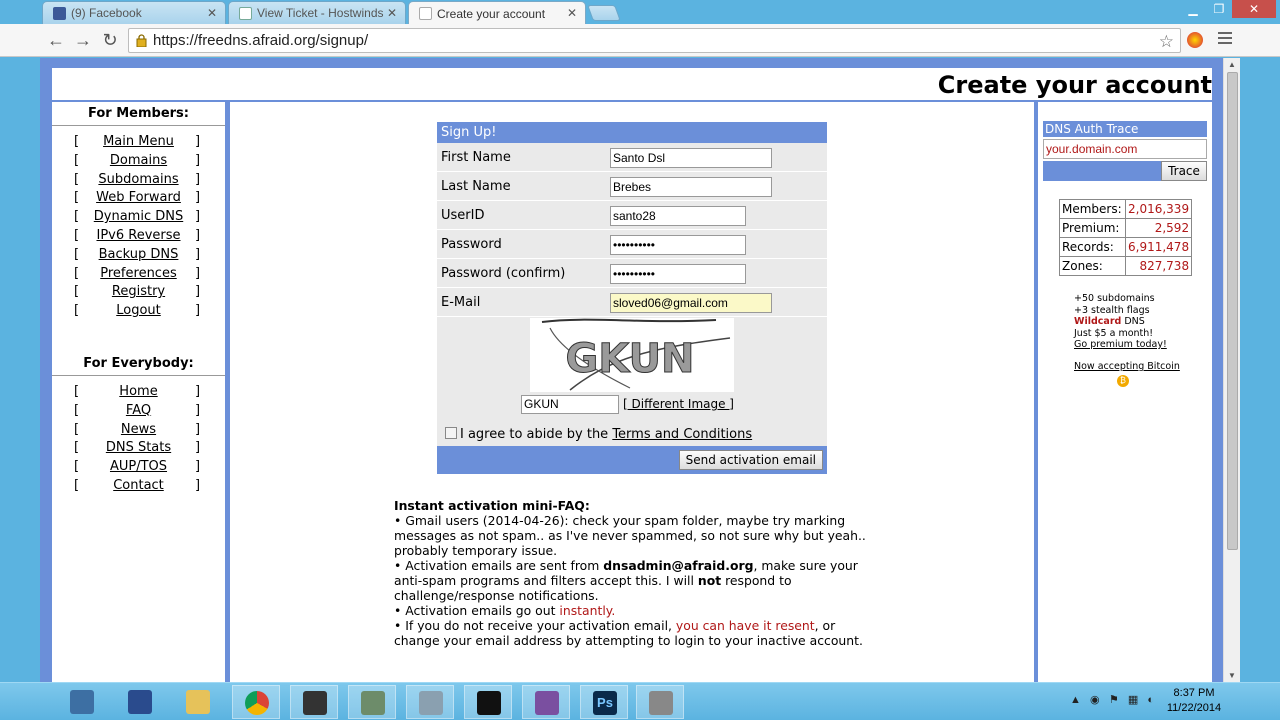 Image resolution: width=1280 pixels, height=720 pixels. What do you see at coordinates (317, 12) in the screenshot?
I see `tab-hostwinds: View Ticket - Hostwinds ✕` at bounding box center [317, 12].